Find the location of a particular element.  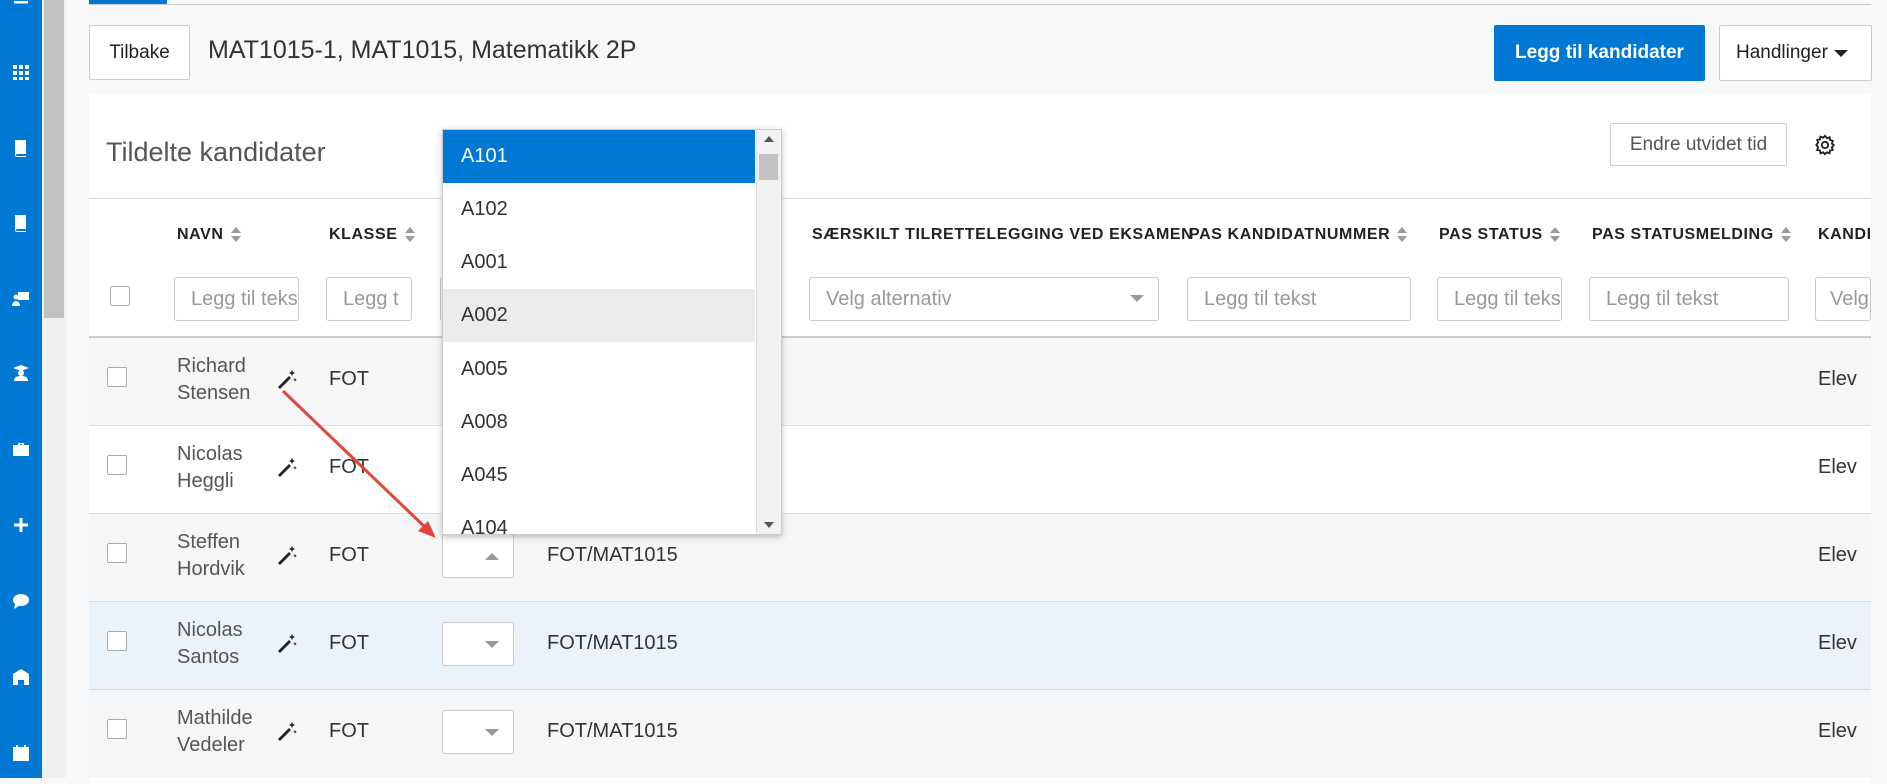

col-header-label: SÆRSKILT TILRETTELEGGING VED EKSAMEN is located at coordinates (1003, 234).